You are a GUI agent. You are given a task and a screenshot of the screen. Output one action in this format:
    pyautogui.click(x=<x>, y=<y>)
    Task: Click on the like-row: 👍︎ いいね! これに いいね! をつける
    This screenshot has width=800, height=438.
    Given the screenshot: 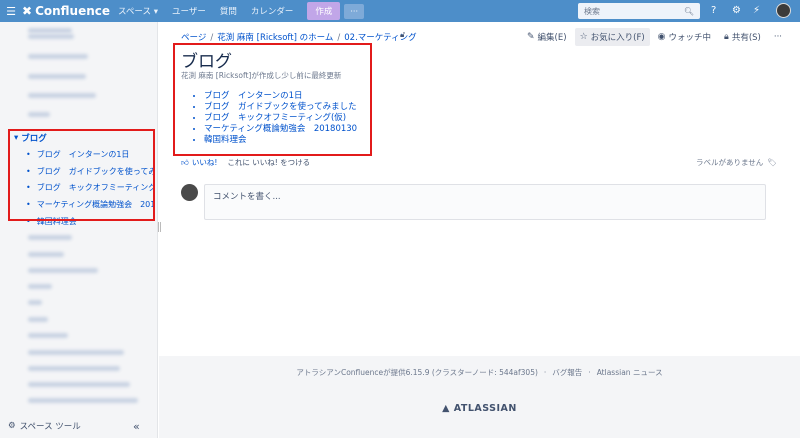 What is the action you would take?
    pyautogui.click(x=245, y=162)
    